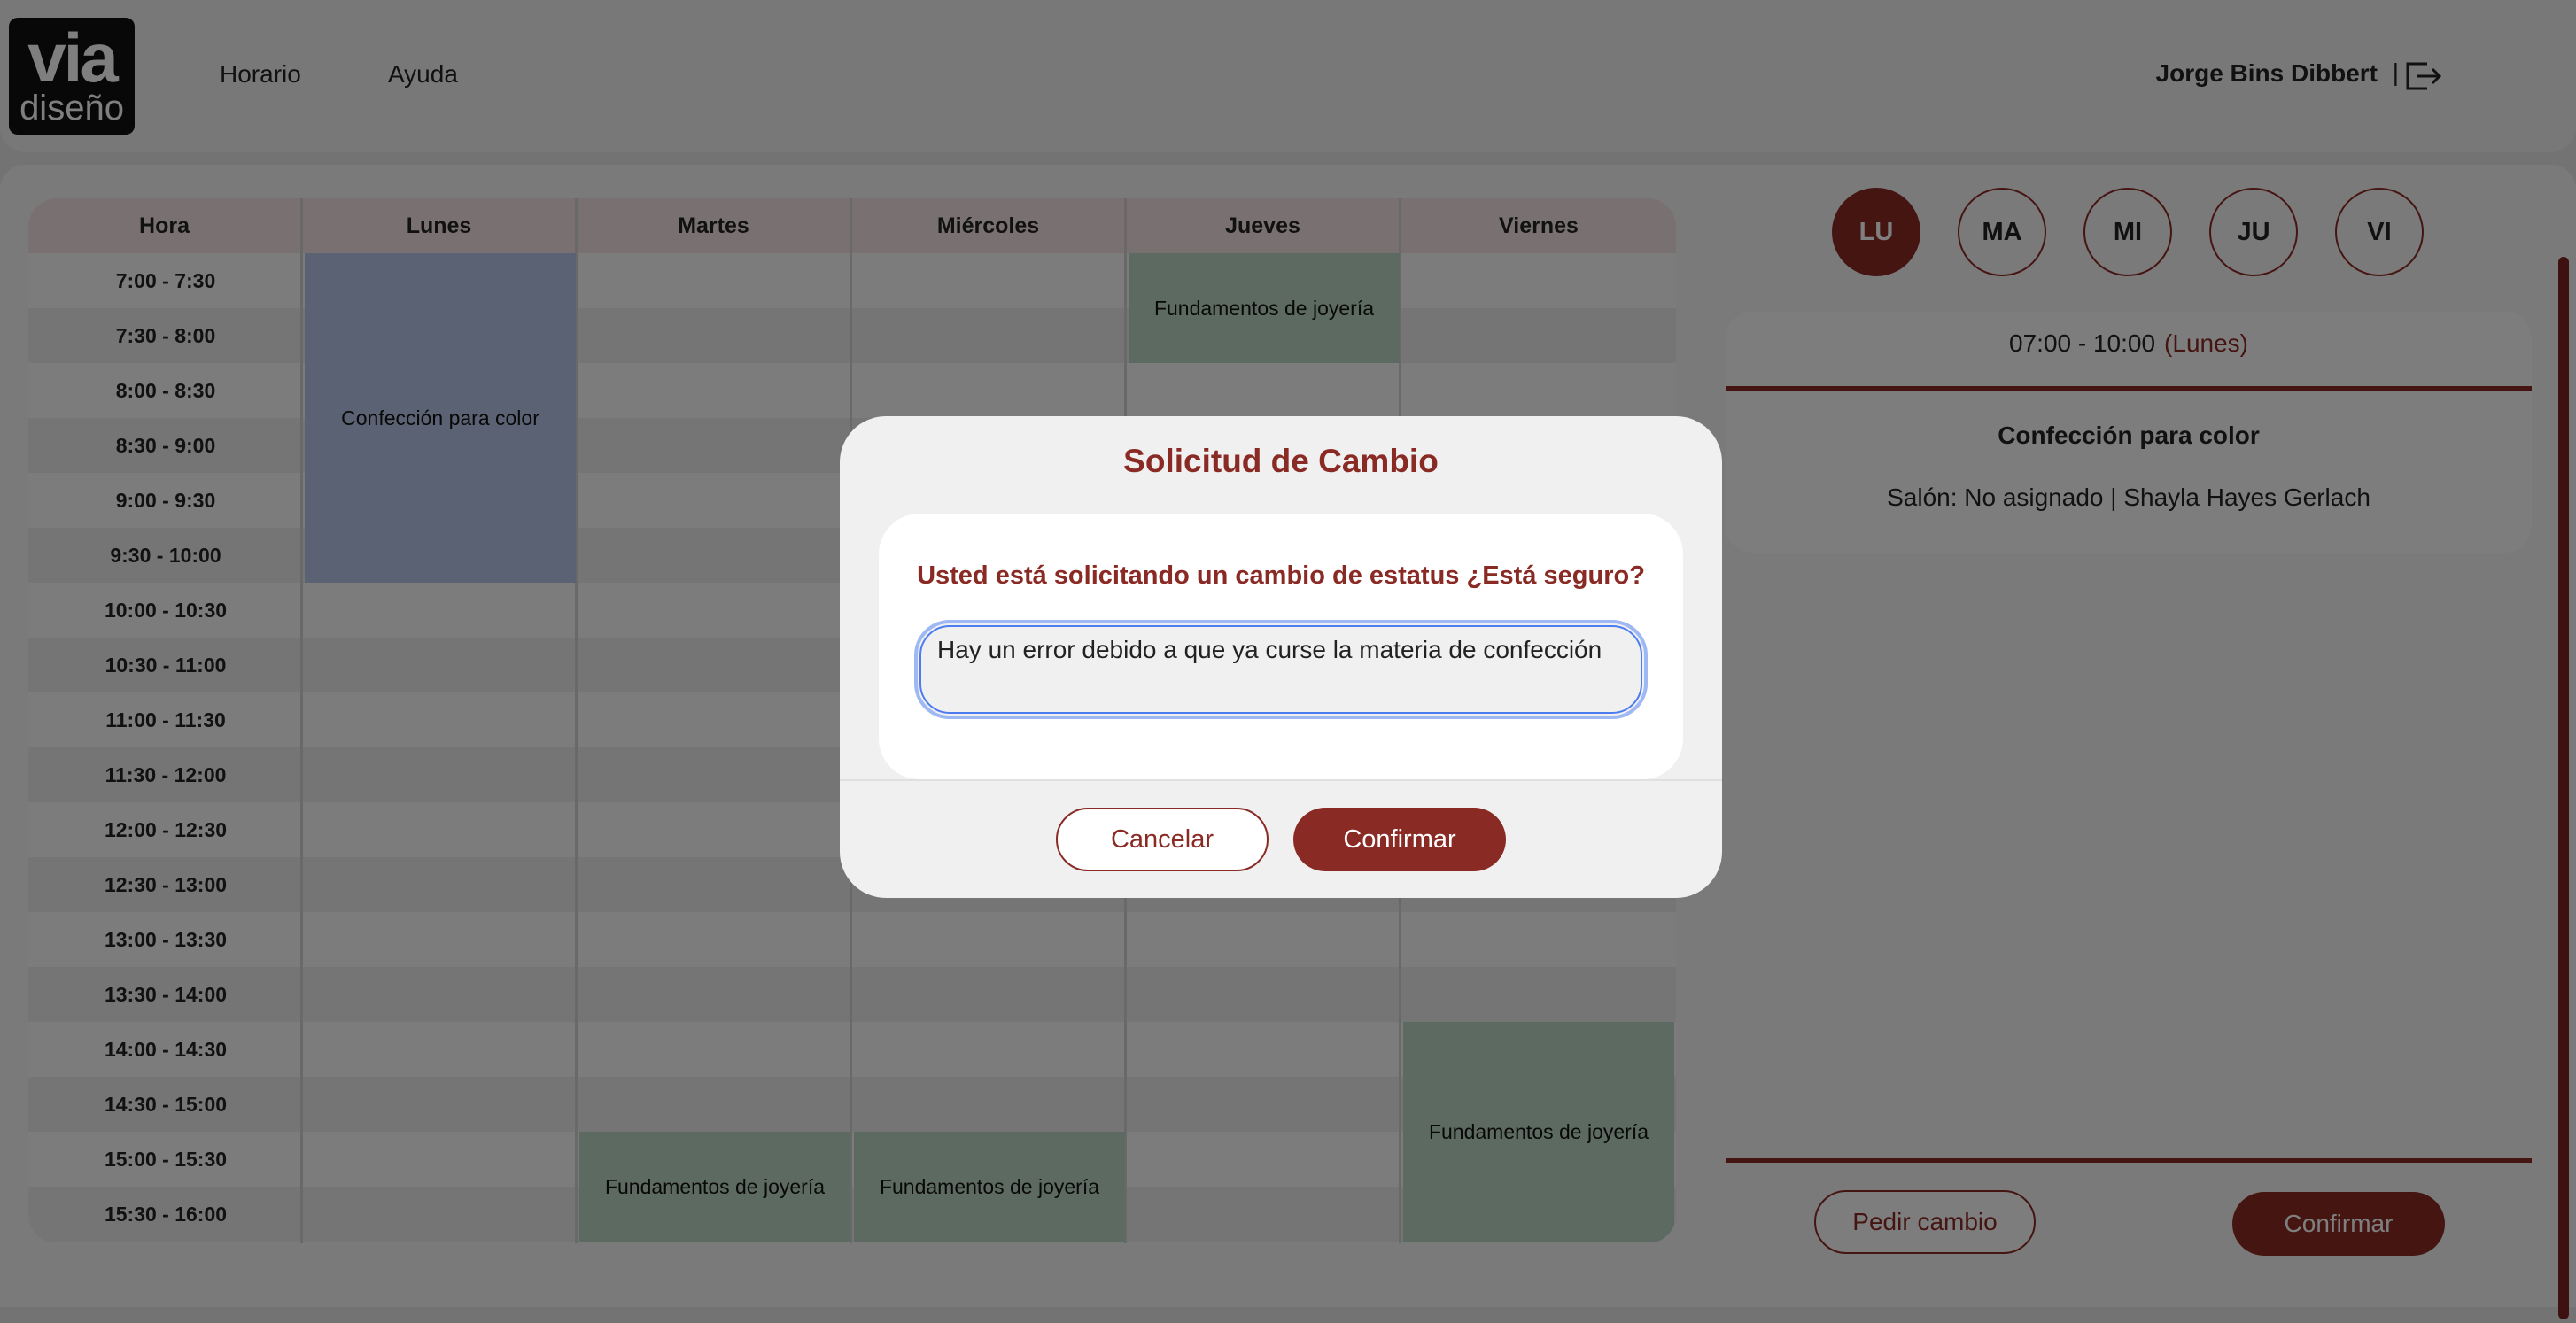 The width and height of the screenshot is (2576, 1323). Describe the element at coordinates (1399, 839) in the screenshot. I see `modal-confirm-button: Confirmar` at that location.